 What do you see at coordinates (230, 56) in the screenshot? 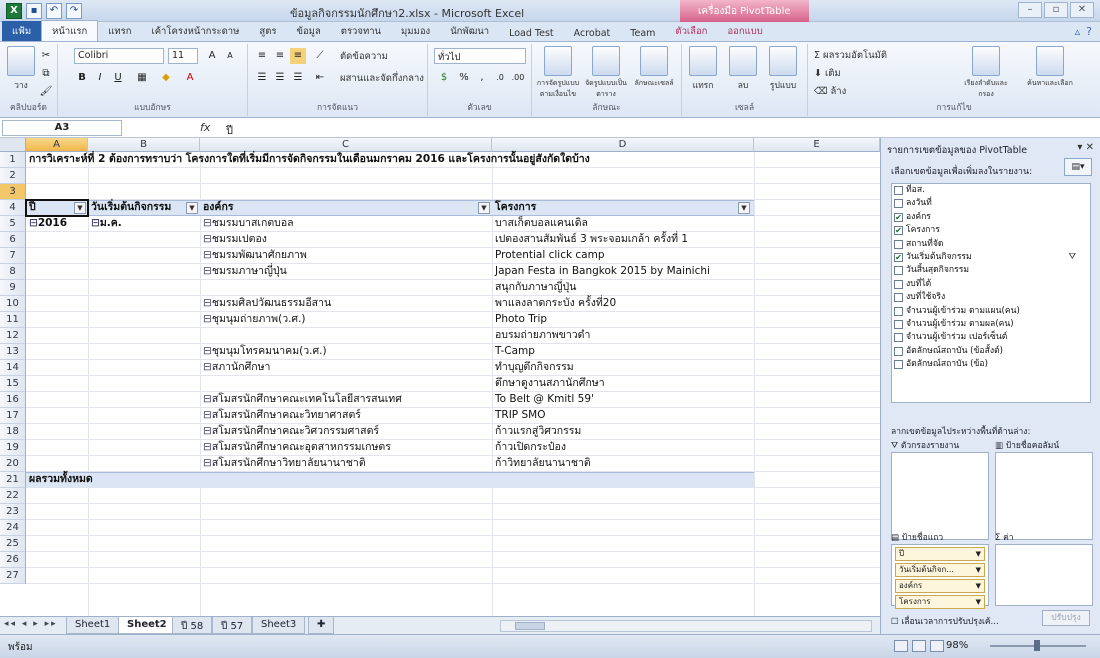
I see `shrink-font-icon: A` at bounding box center [230, 56].